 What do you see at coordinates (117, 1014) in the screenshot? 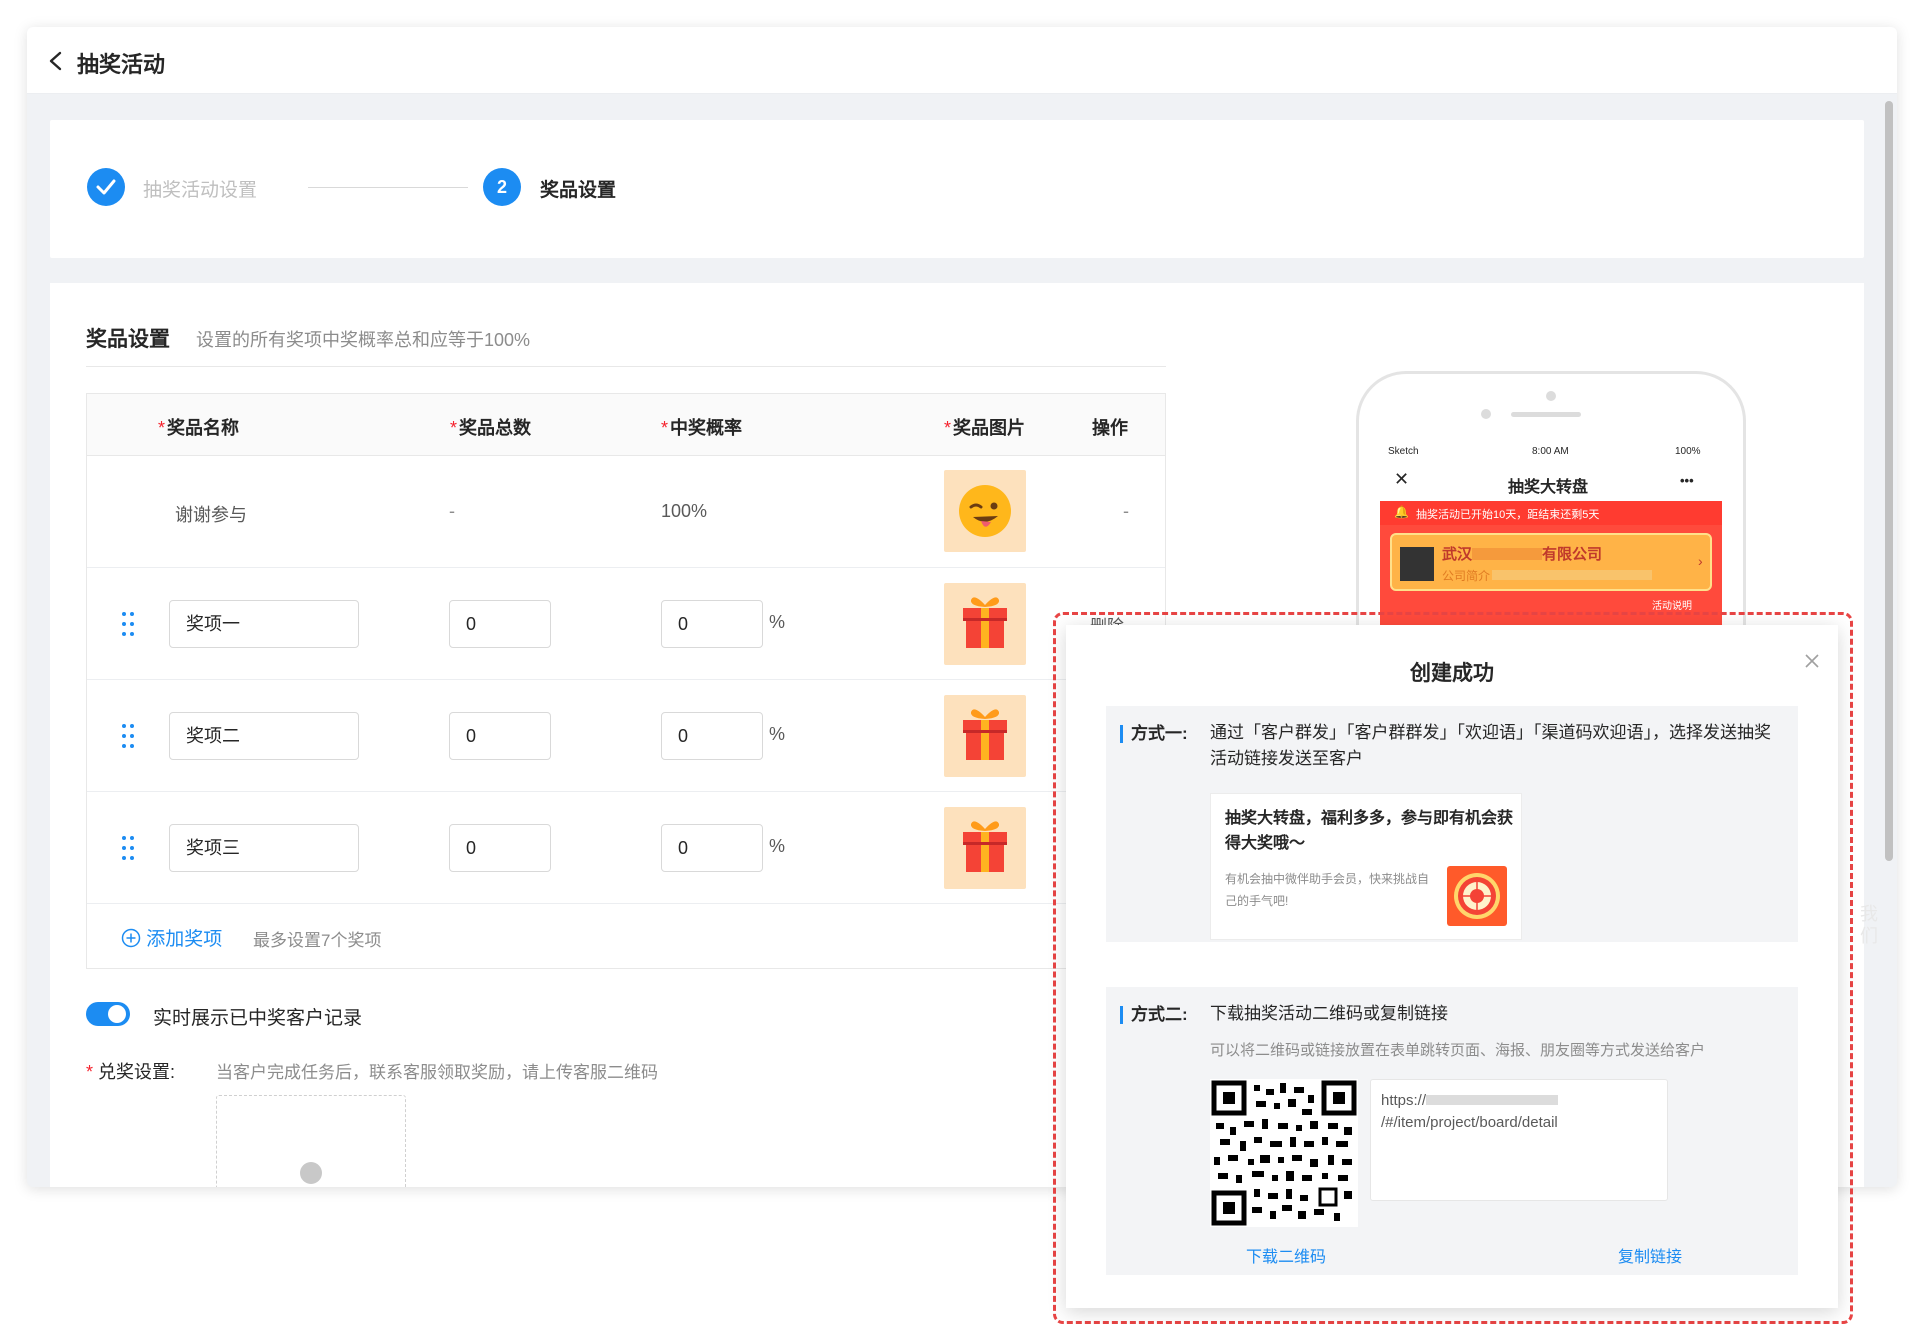
I see `toggle-knob` at bounding box center [117, 1014].